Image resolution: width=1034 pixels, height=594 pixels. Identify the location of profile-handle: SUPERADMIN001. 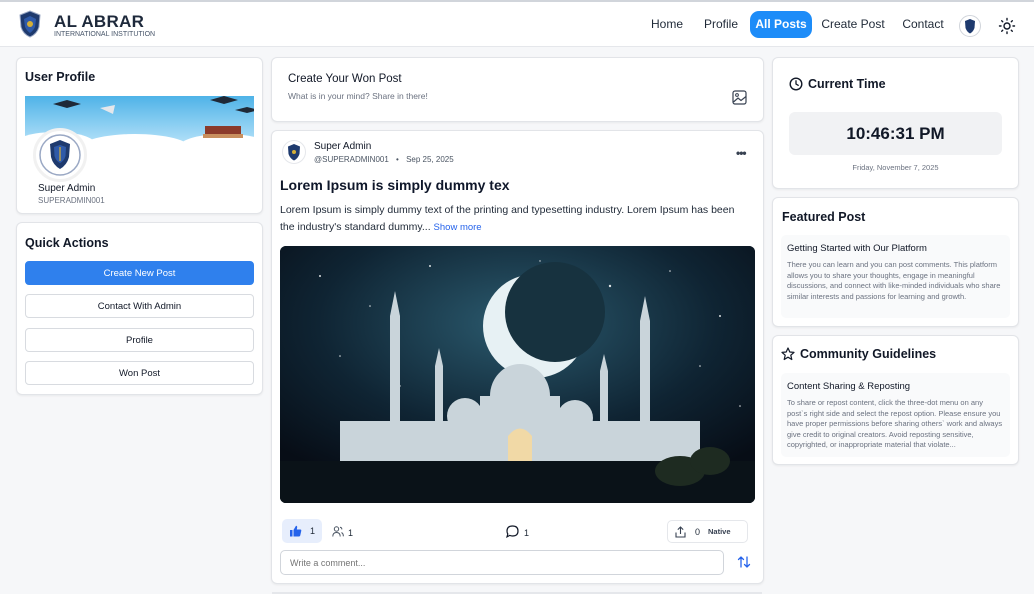
(71, 200).